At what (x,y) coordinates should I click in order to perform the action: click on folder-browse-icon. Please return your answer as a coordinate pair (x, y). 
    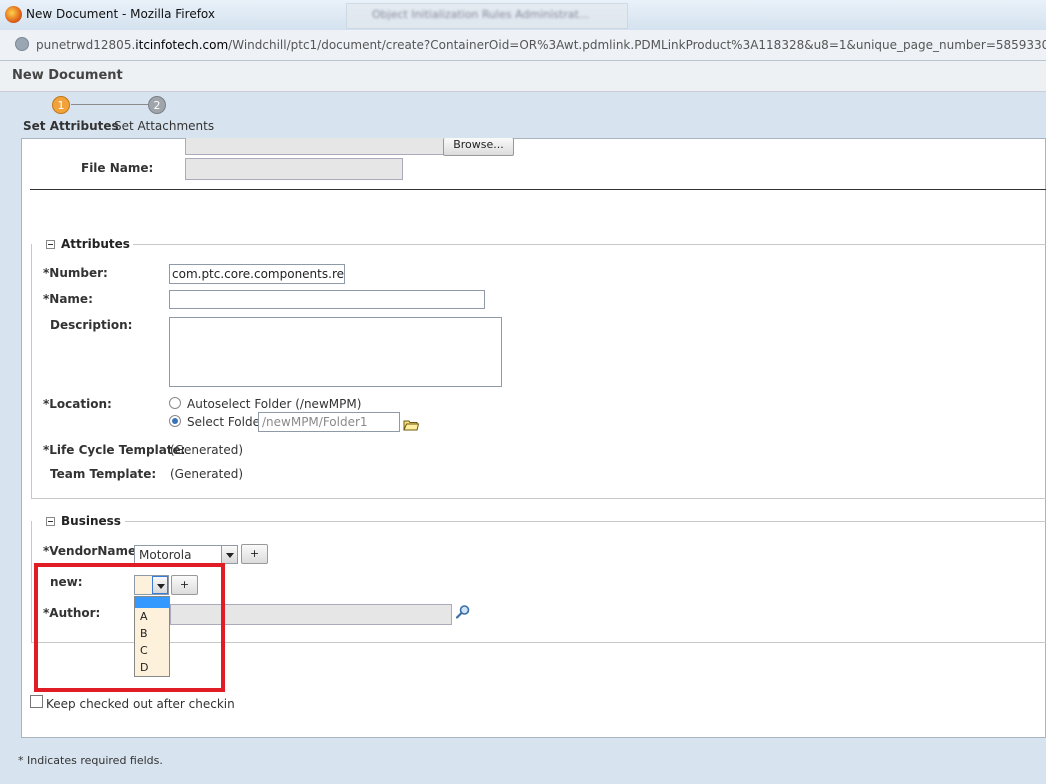
    Looking at the image, I should click on (411, 425).